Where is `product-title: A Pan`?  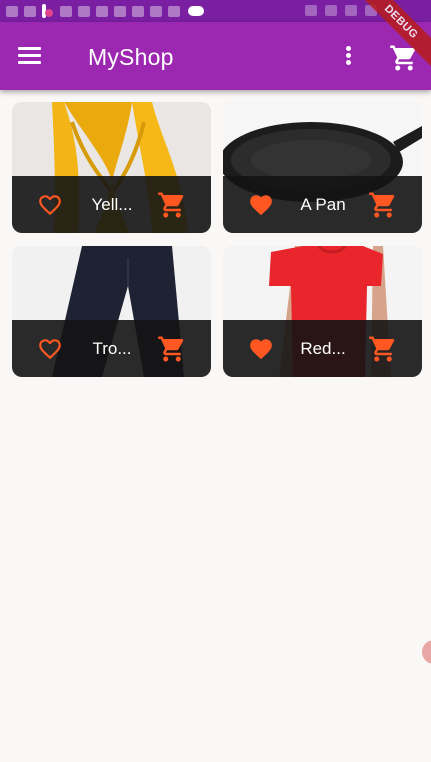
product-title: A Pan is located at coordinates (323, 204).